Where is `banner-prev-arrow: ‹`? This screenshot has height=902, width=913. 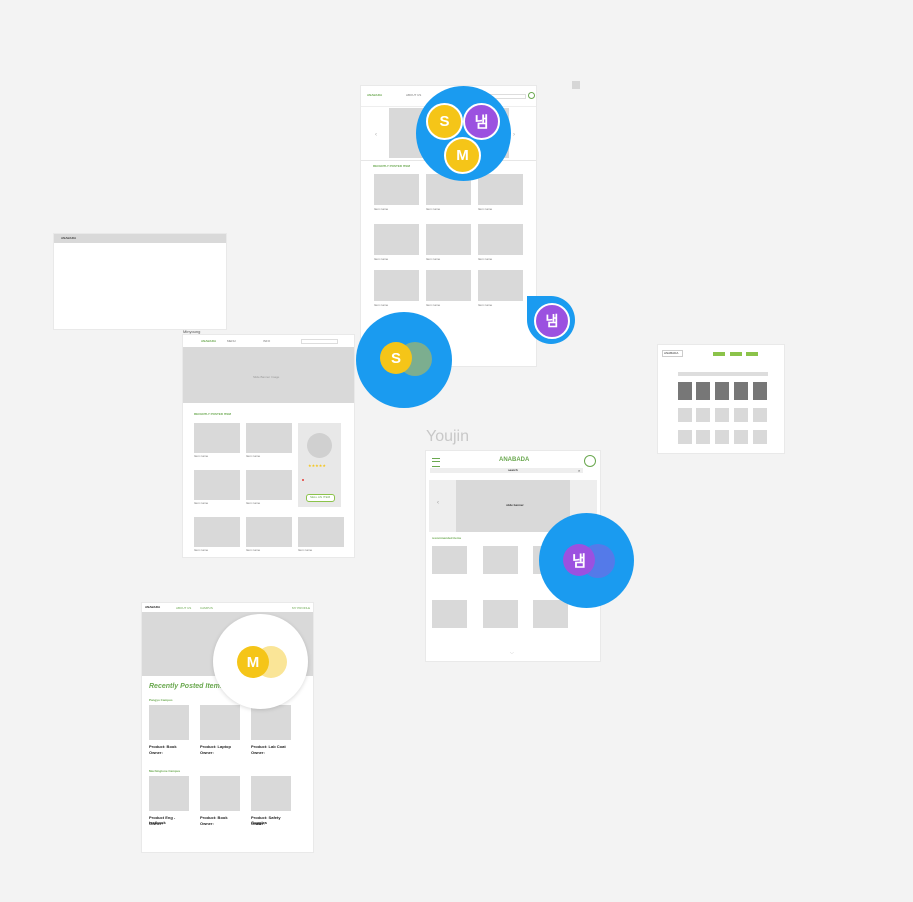 banner-prev-arrow: ‹ is located at coordinates (376, 135).